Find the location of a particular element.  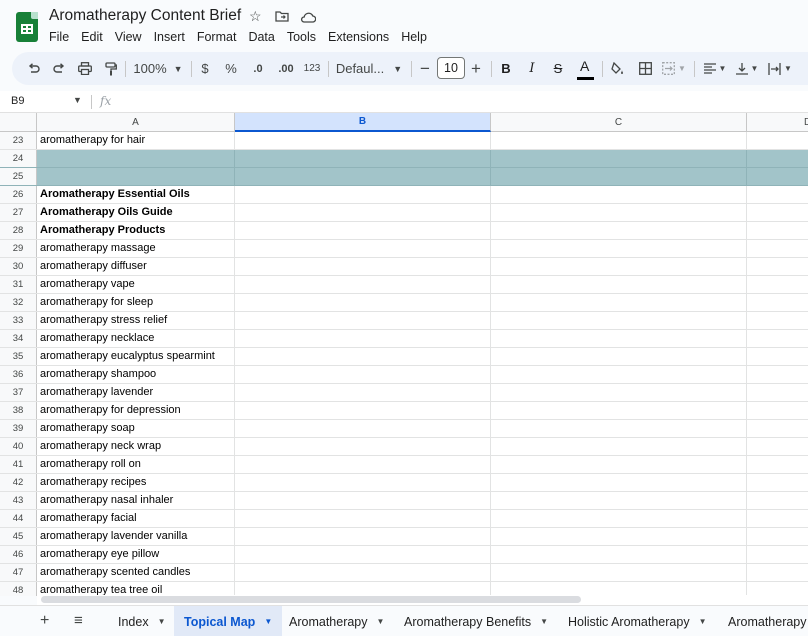

cell-a: aromatherapy necklace is located at coordinates (136, 338).